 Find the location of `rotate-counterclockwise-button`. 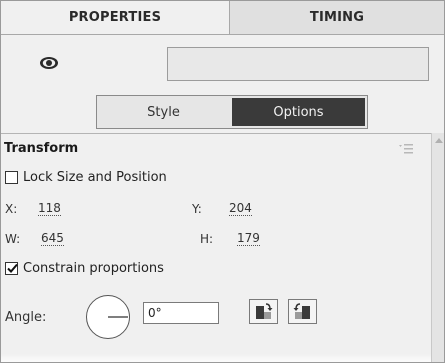

rotate-counterclockwise-button is located at coordinates (263, 311).